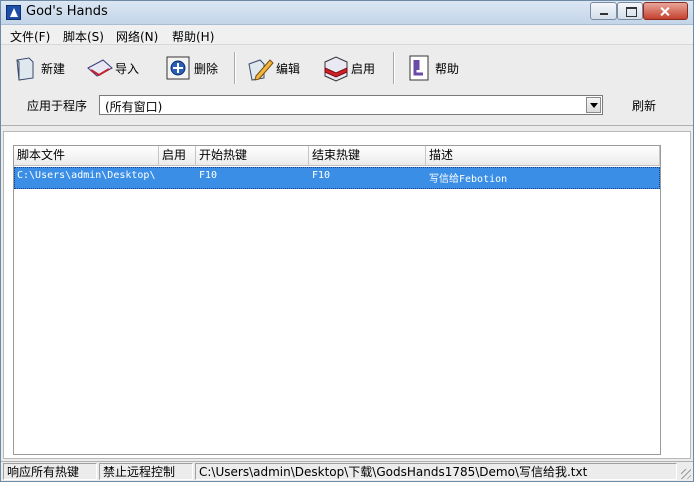 Image resolution: width=694 pixels, height=482 pixels. I want to click on app-logo-icon, so click(13, 12).